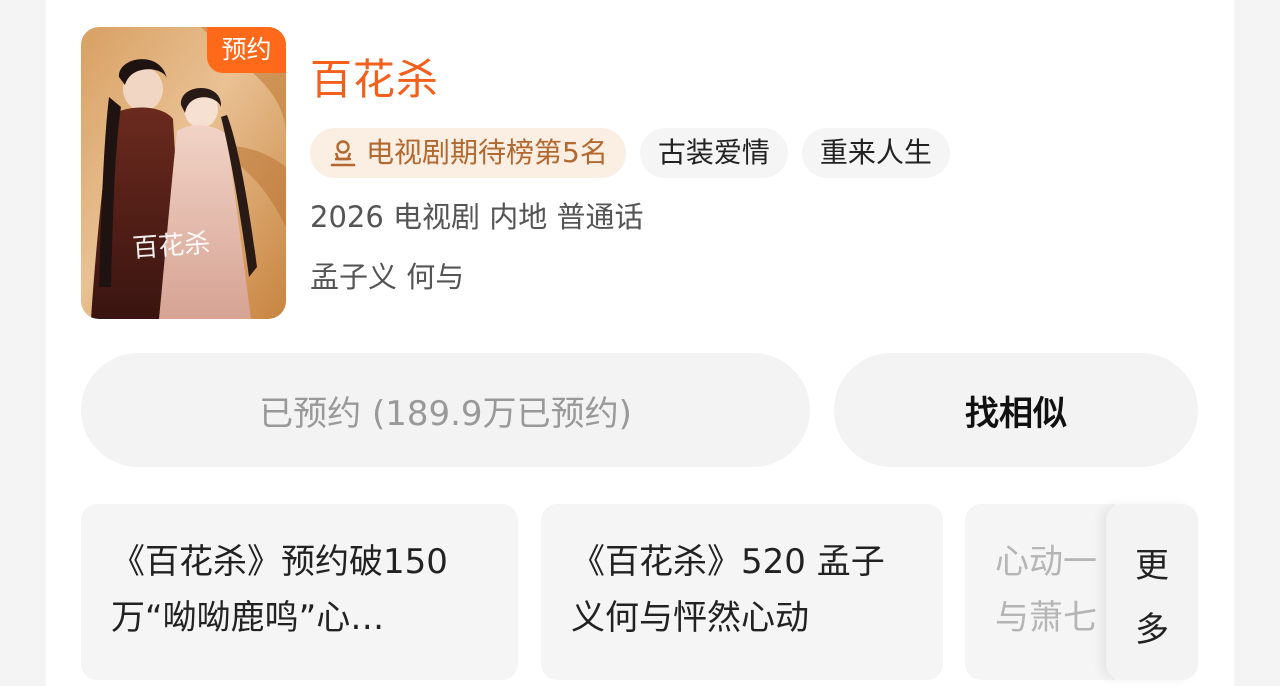  What do you see at coordinates (875, 153) in the screenshot?
I see `theme-tag: 重来人生` at bounding box center [875, 153].